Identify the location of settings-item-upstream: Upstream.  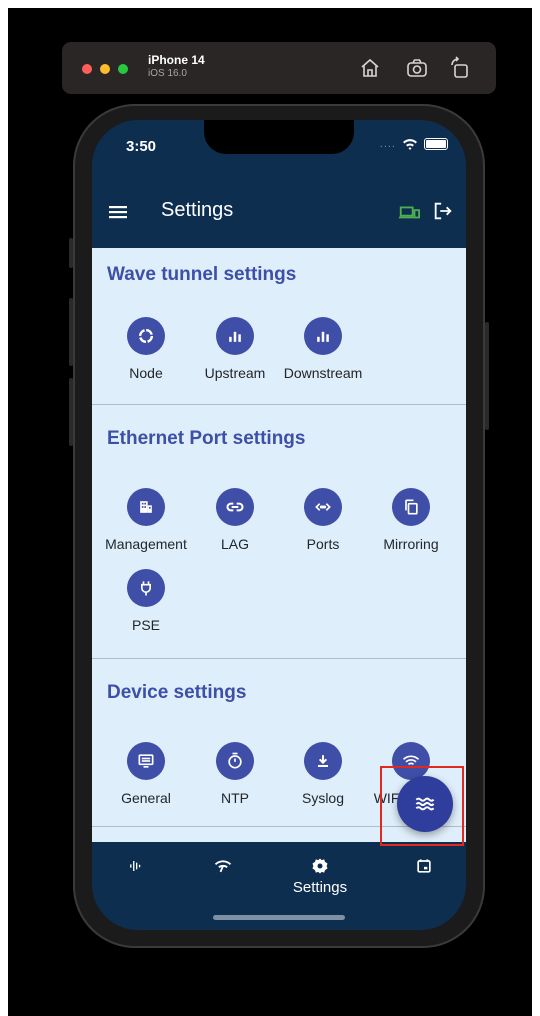
(235, 349).